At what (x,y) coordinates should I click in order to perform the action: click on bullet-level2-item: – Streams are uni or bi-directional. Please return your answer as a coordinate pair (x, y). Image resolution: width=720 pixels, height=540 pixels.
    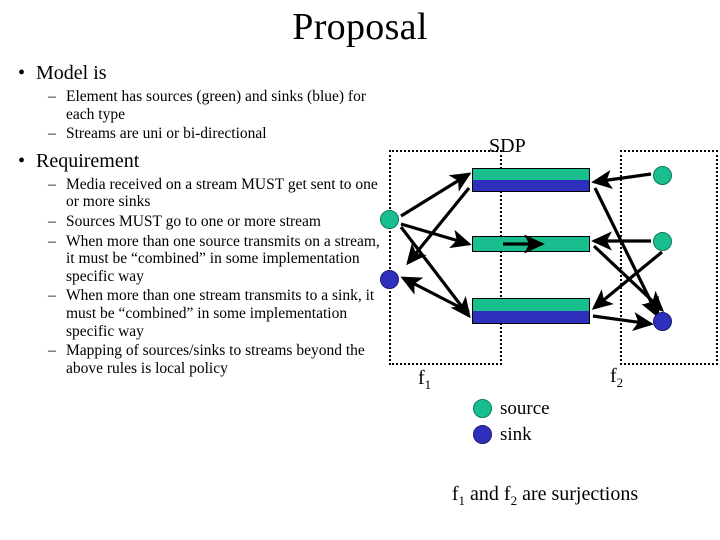
    Looking at the image, I should click on (197, 134).